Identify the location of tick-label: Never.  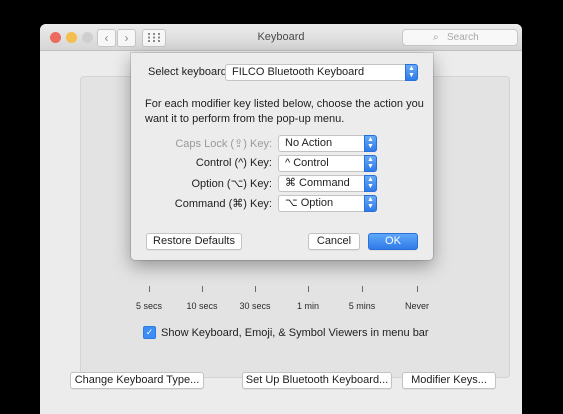
(416, 306).